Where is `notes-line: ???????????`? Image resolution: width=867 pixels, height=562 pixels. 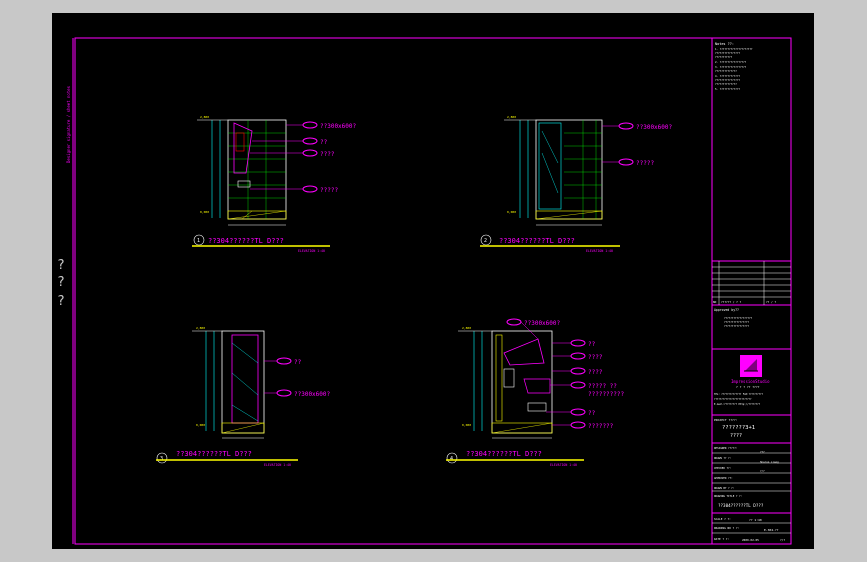 notes-line: ??????????? is located at coordinates (724, 57).